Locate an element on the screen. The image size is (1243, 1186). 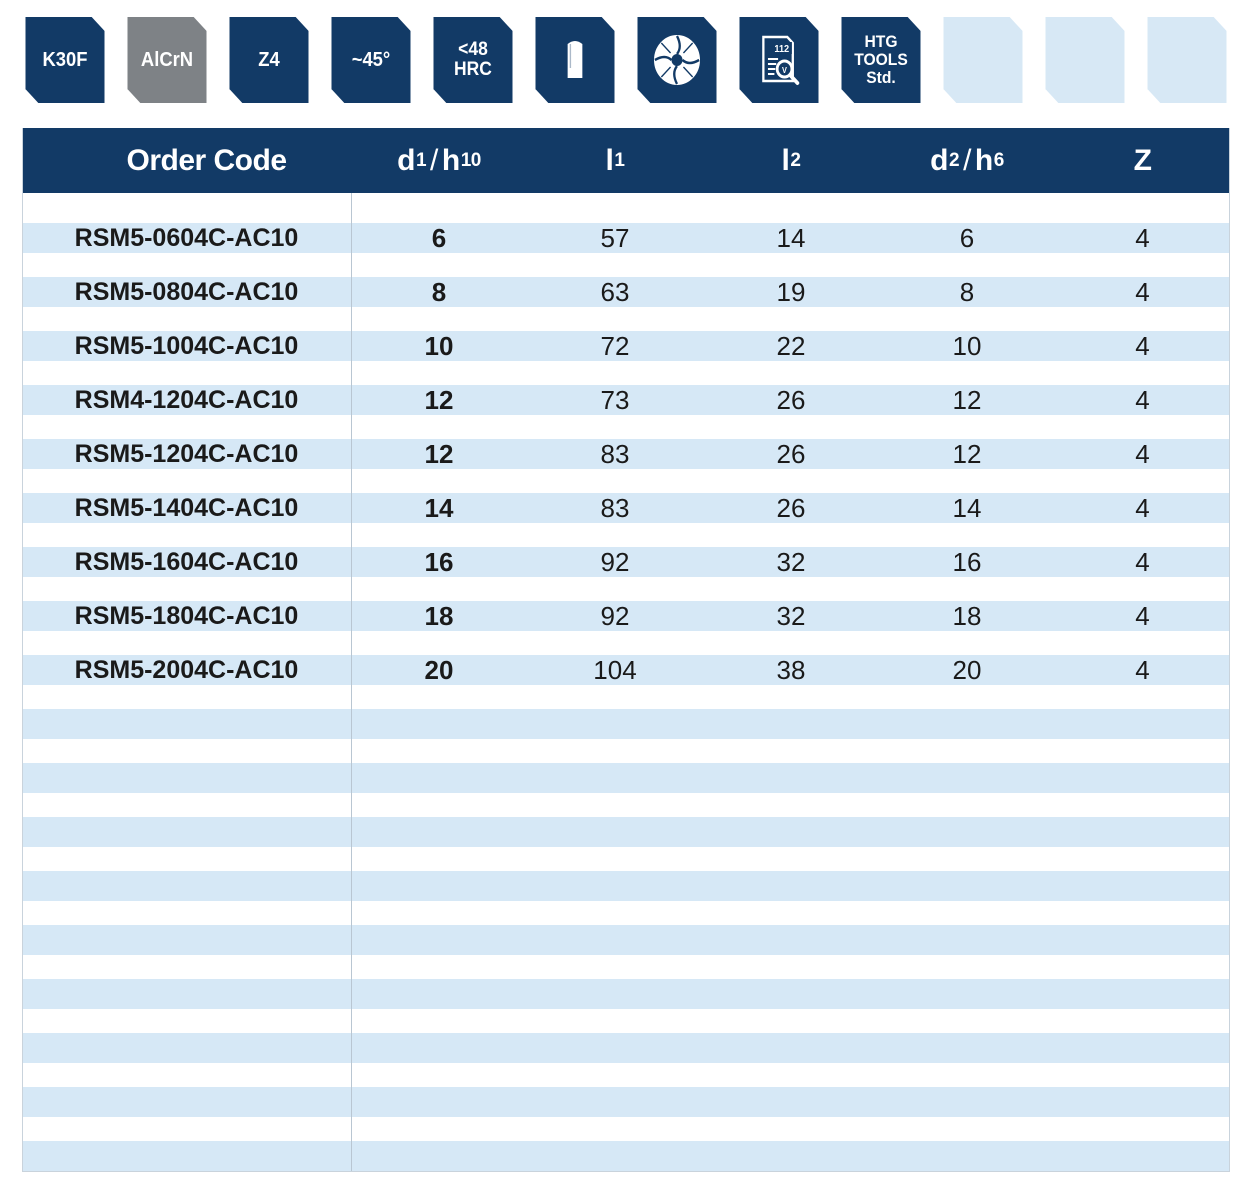
header-d2-subscript: 2 is located at coordinates (954, 160).